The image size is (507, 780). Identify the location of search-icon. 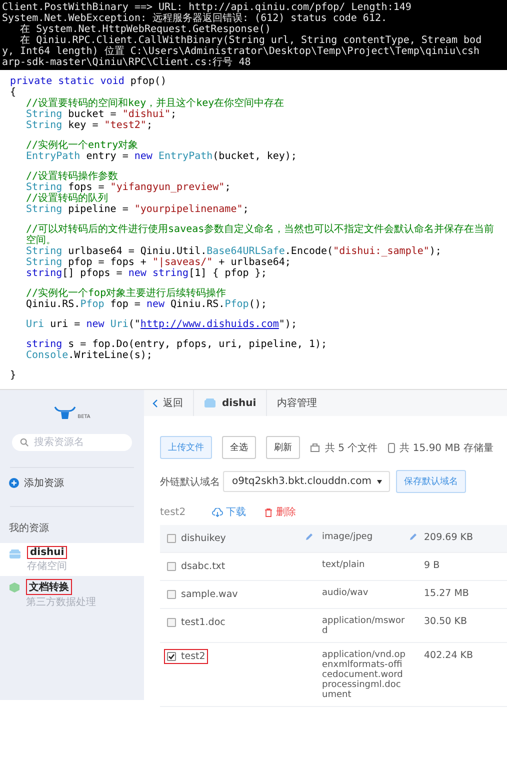
(24, 442).